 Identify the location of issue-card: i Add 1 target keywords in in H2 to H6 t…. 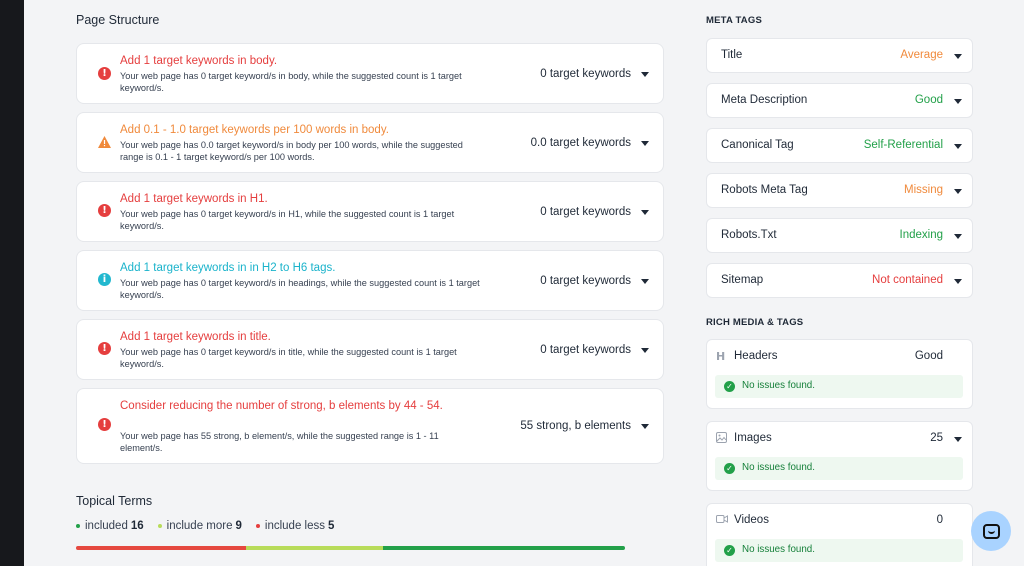
(370, 280).